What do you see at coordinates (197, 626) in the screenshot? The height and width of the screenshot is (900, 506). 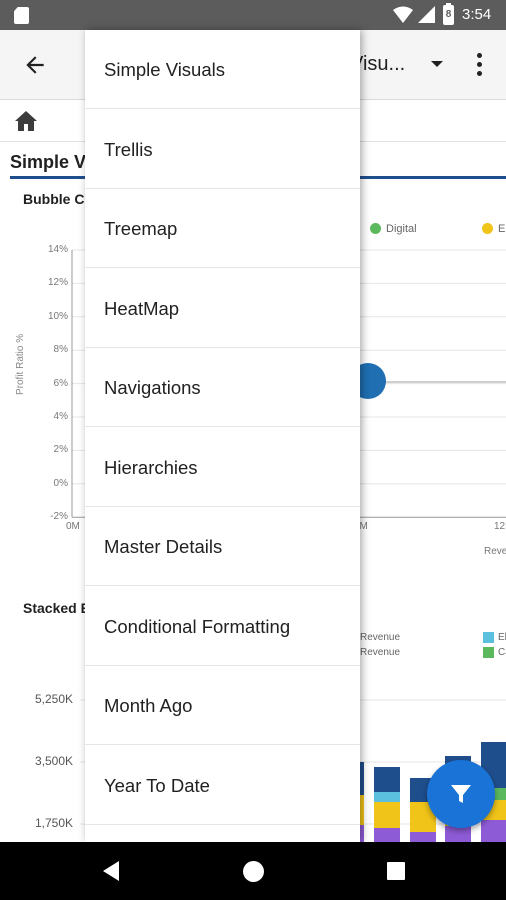 I see `drawer-item-label: Conditional Formatting` at bounding box center [197, 626].